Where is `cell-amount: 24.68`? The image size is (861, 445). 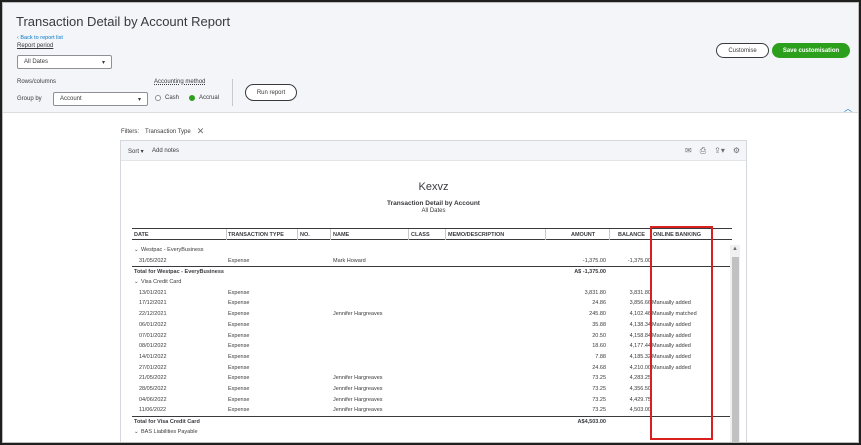 cell-amount: 24.68 is located at coordinates (599, 367).